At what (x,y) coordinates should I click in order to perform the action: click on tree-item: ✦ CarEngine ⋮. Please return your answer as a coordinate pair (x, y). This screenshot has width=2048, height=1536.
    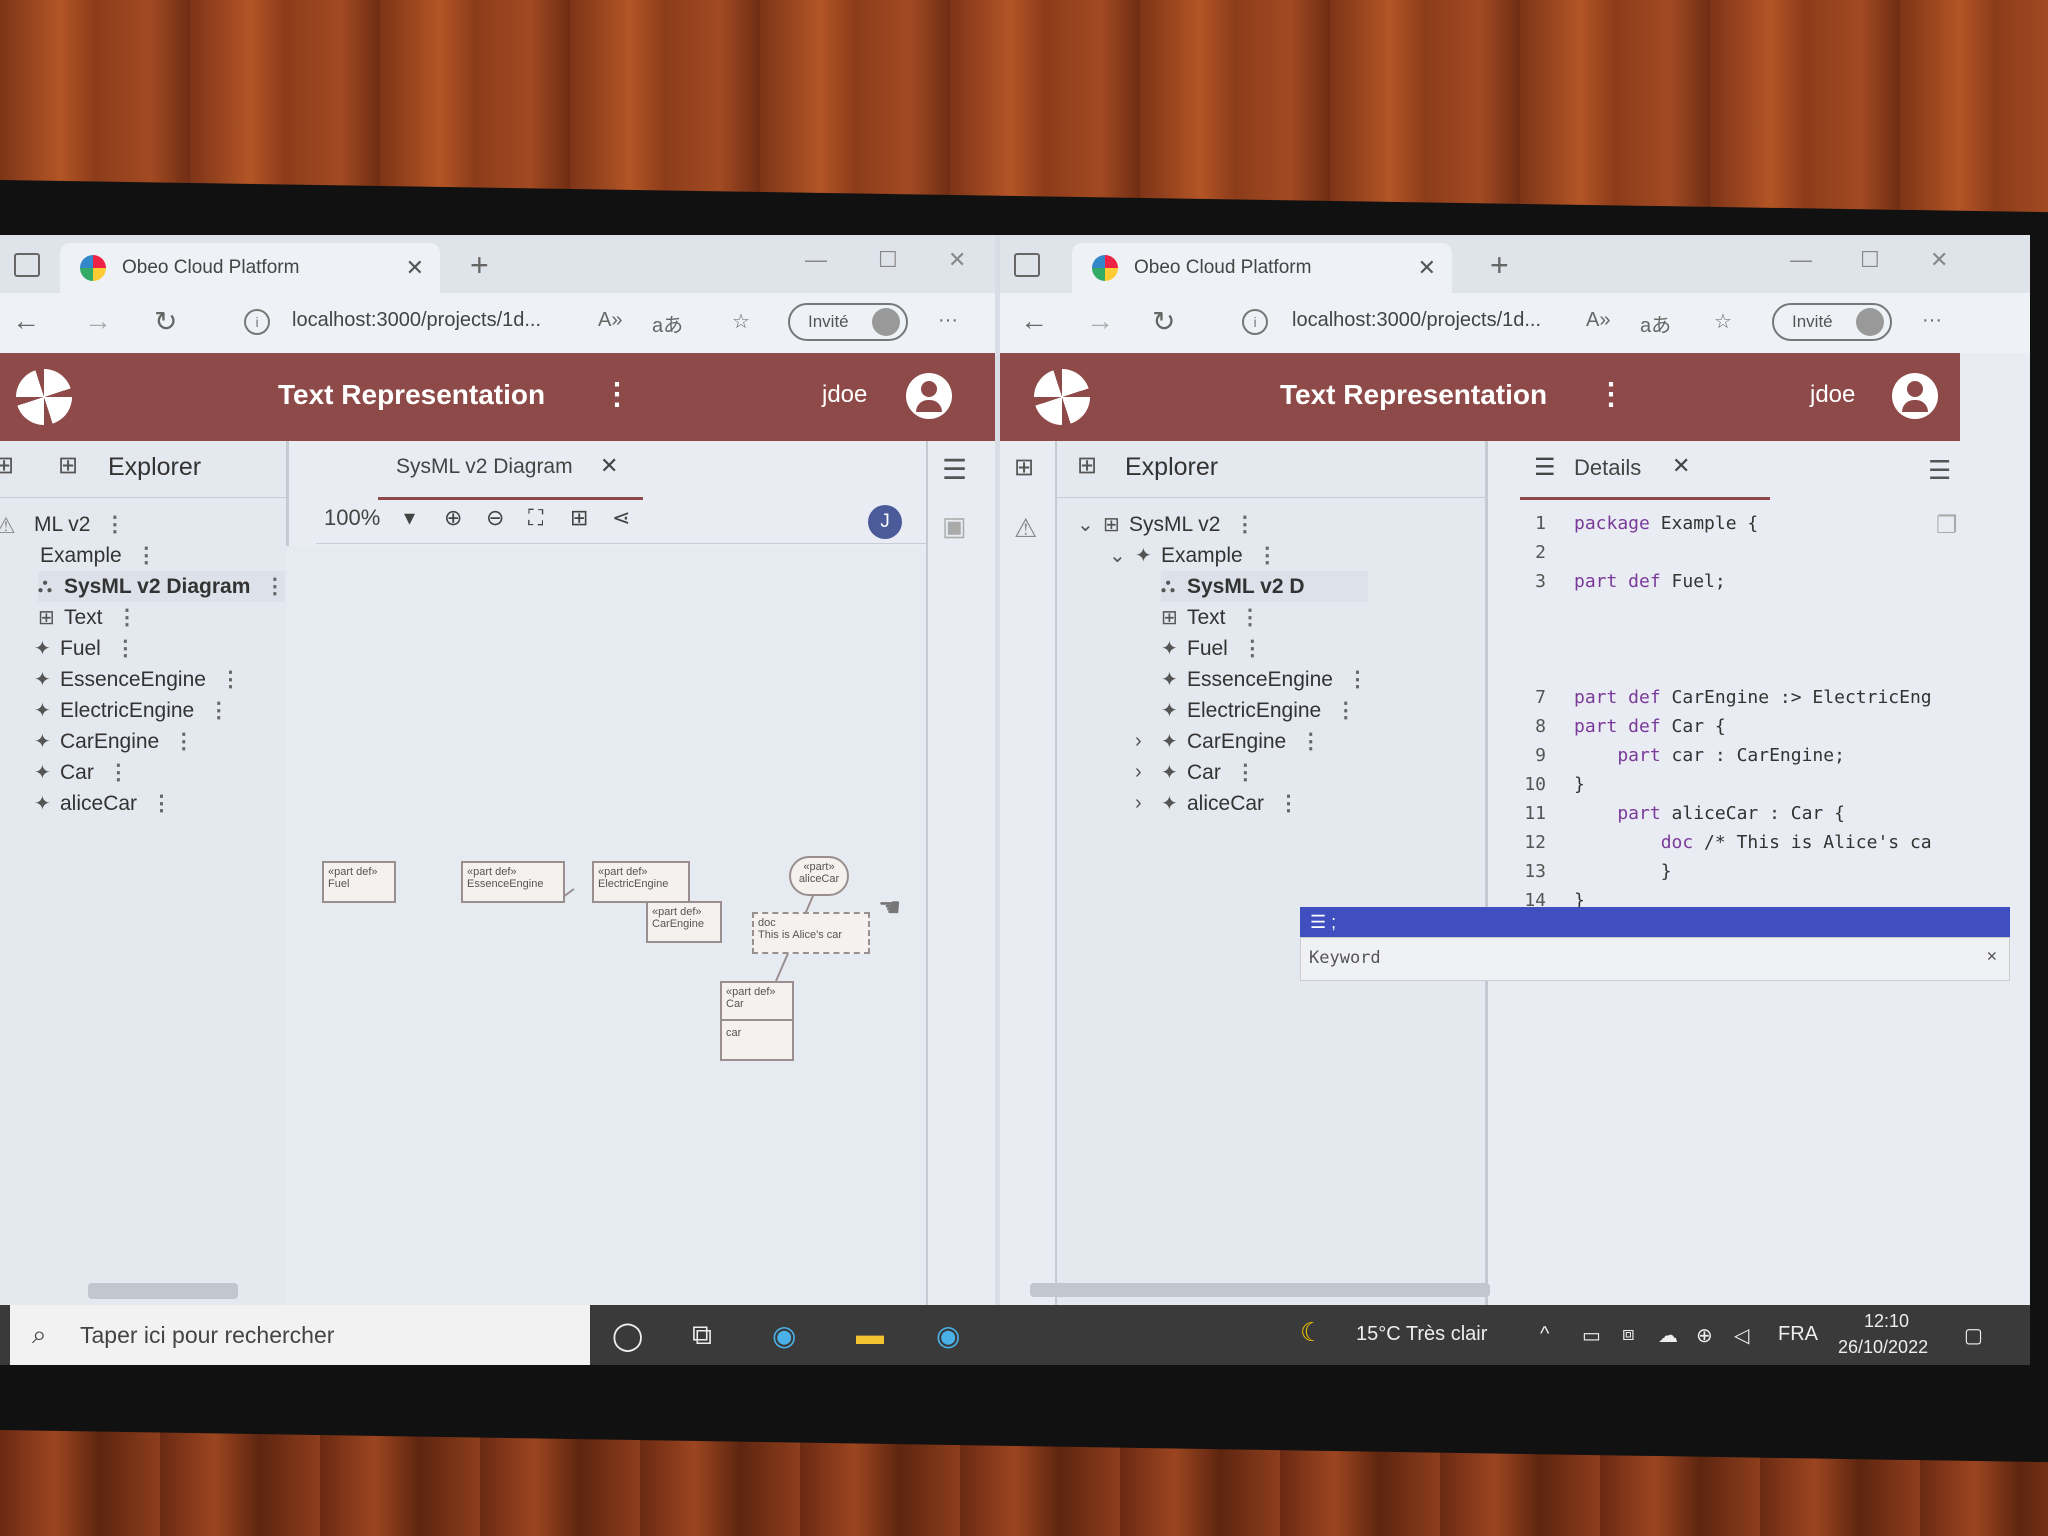
    Looking at the image, I should click on (159, 741).